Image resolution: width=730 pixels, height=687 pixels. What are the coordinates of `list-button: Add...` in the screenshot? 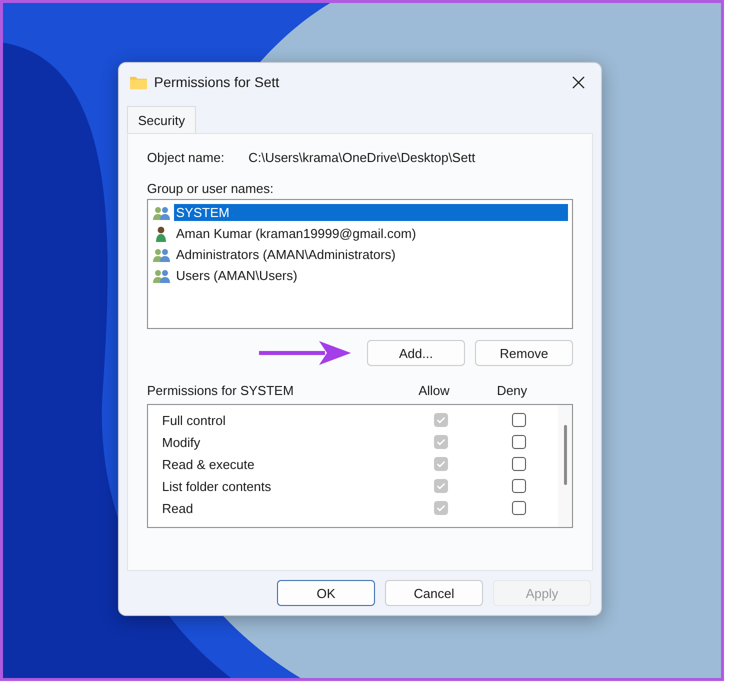 It's located at (416, 353).